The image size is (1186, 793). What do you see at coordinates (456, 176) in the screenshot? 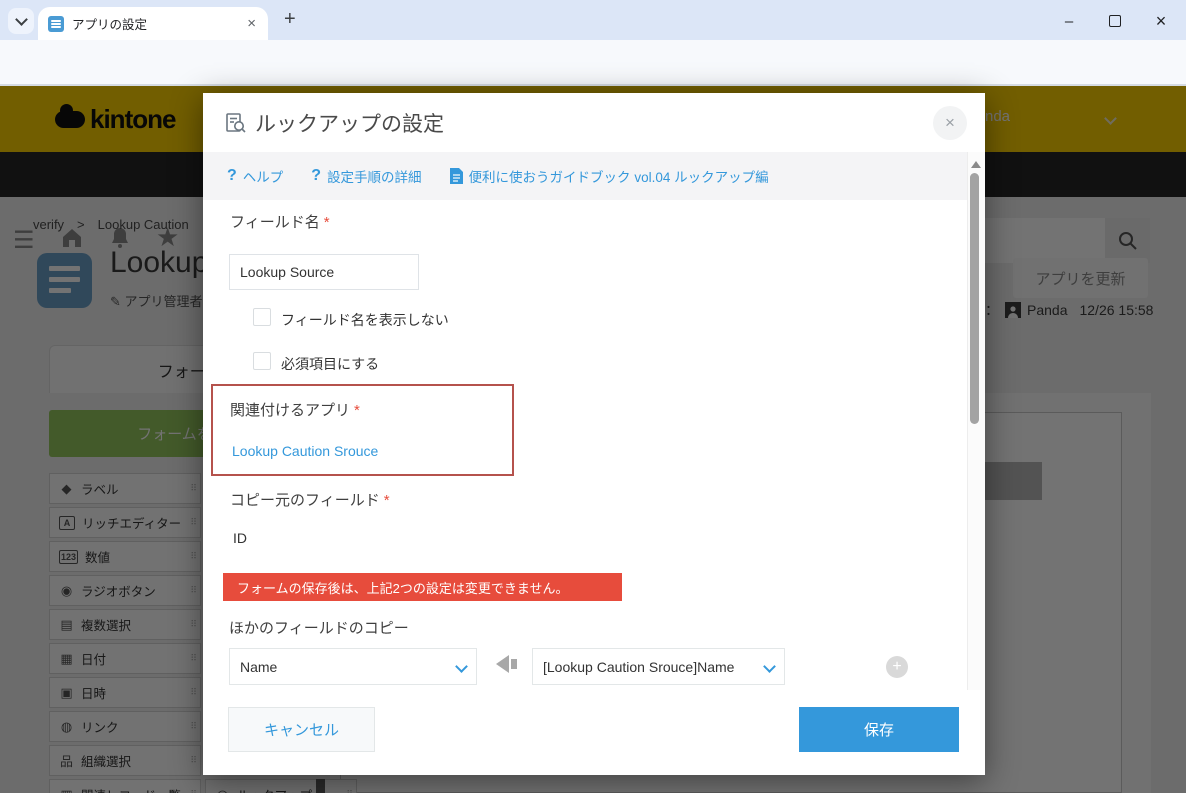
I see `document-icon` at bounding box center [456, 176].